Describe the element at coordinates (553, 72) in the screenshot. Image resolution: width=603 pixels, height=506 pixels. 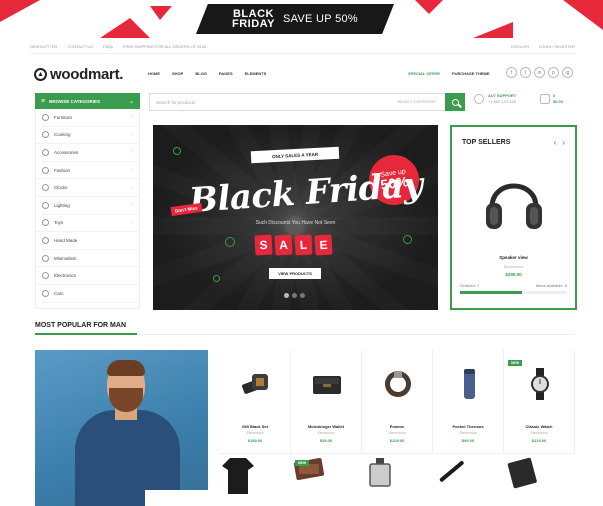
I see `pinterest-icon: p` at that location.